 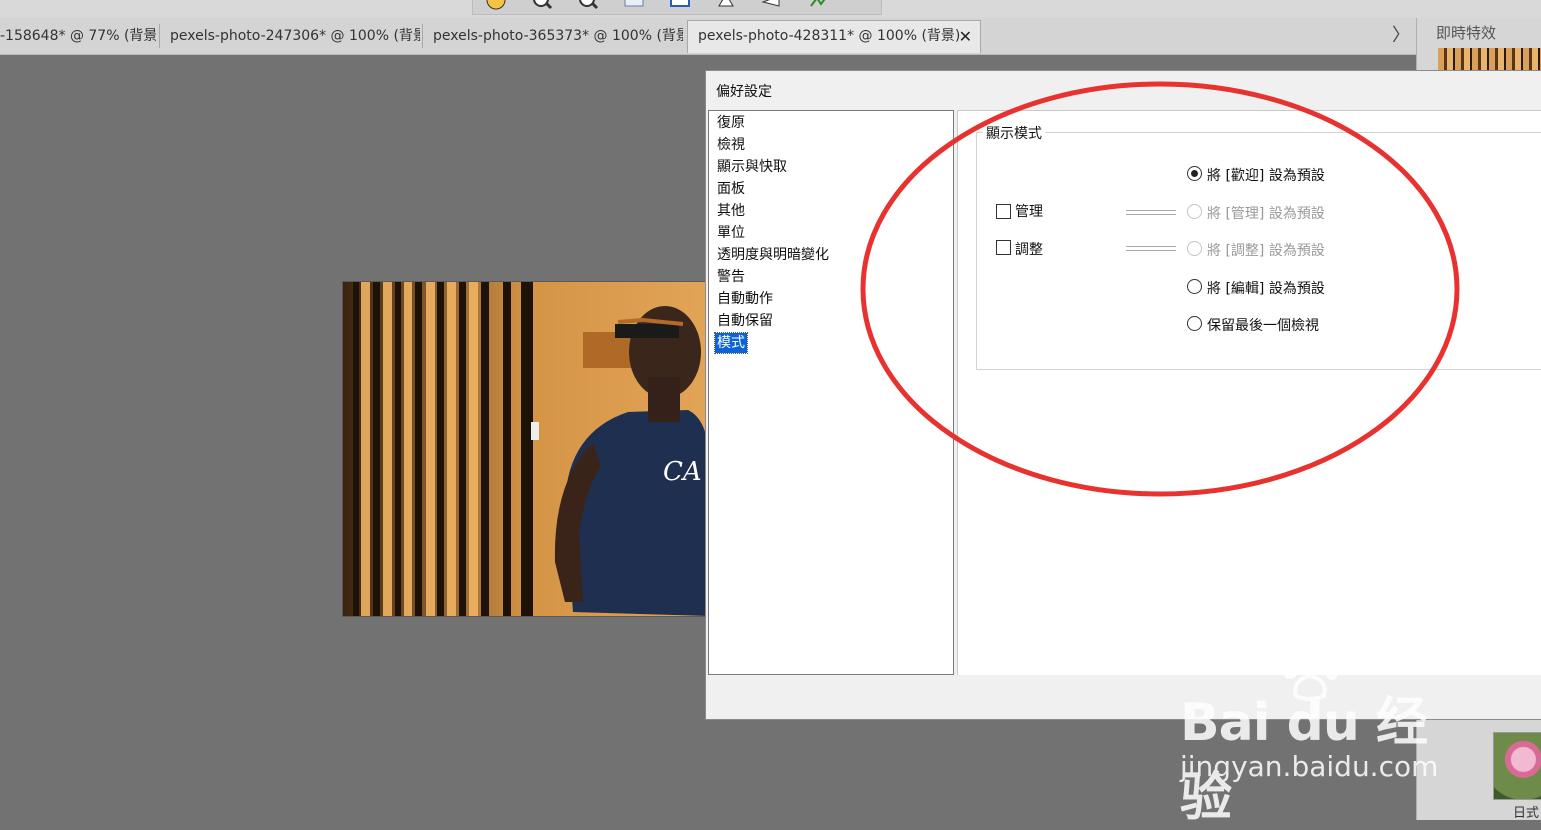 What do you see at coordinates (682, 472) in the screenshot?
I see `svg-text: CA` at bounding box center [682, 472].